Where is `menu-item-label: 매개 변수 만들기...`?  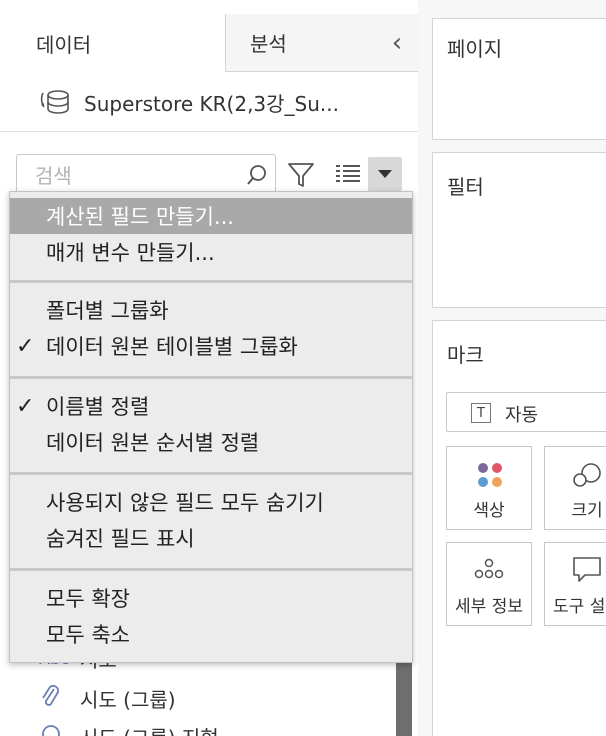
menu-item-label: 매개 변수 만들기... is located at coordinates (130, 253).